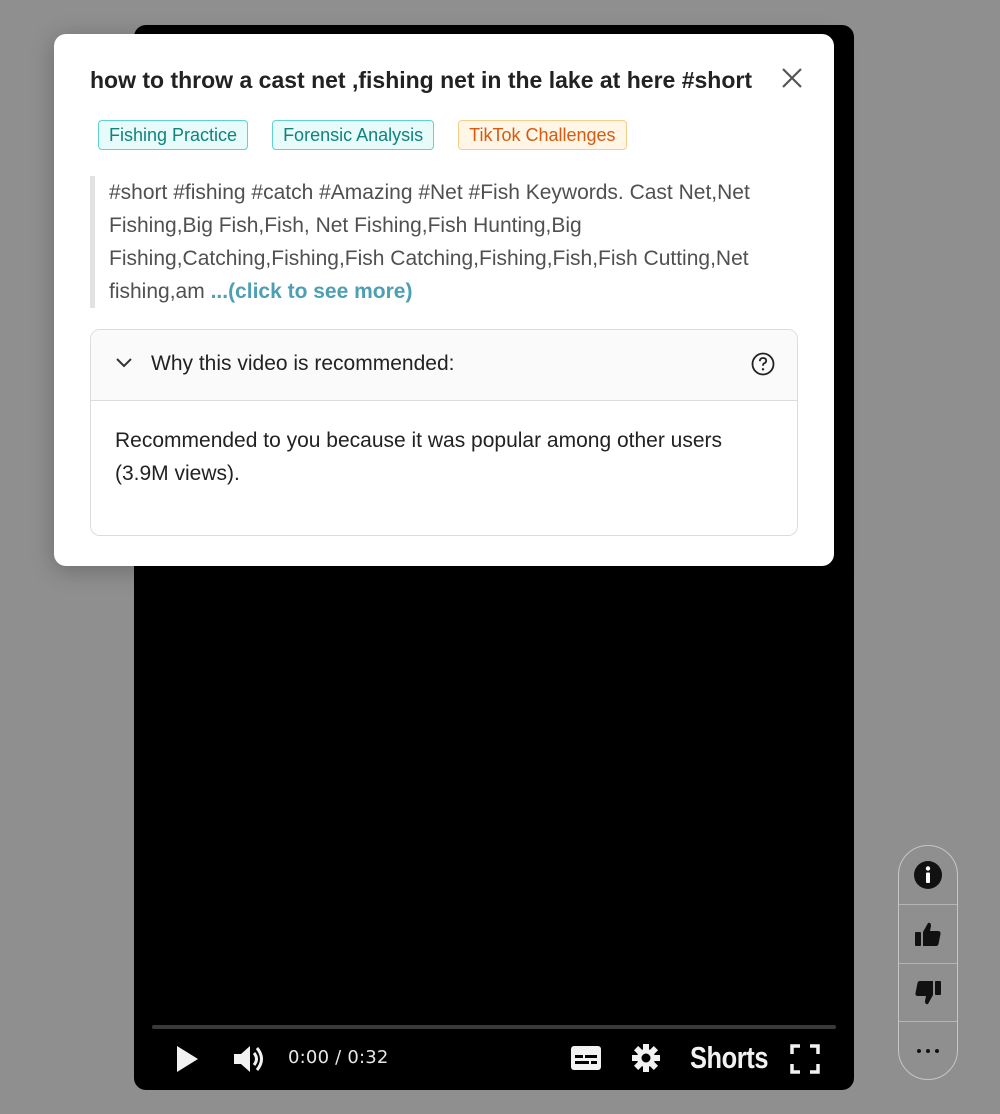 The width and height of the screenshot is (1000, 1114). Describe the element at coordinates (124, 365) in the screenshot. I see `chevron-down-icon` at that location.